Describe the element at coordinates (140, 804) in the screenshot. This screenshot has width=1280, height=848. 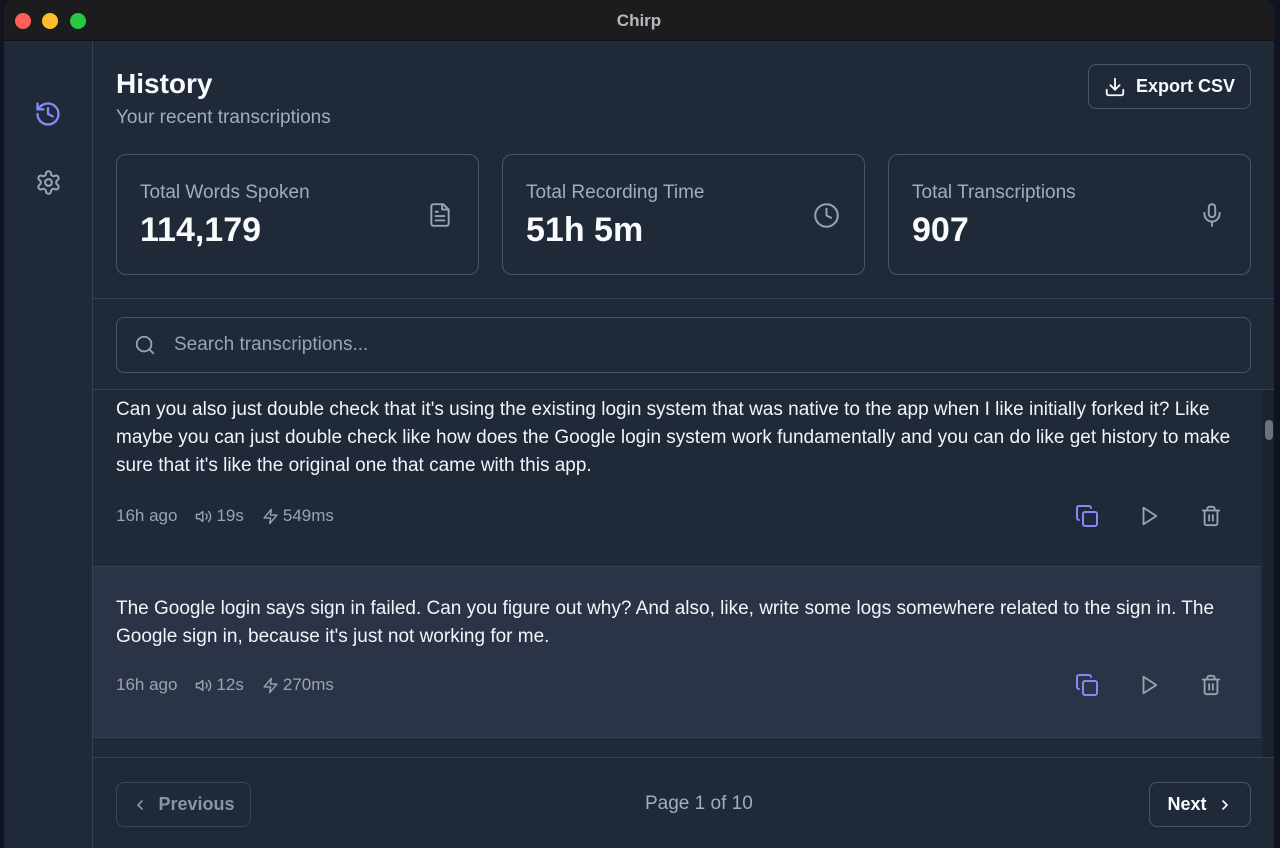
I see `chevron-left-icon` at that location.